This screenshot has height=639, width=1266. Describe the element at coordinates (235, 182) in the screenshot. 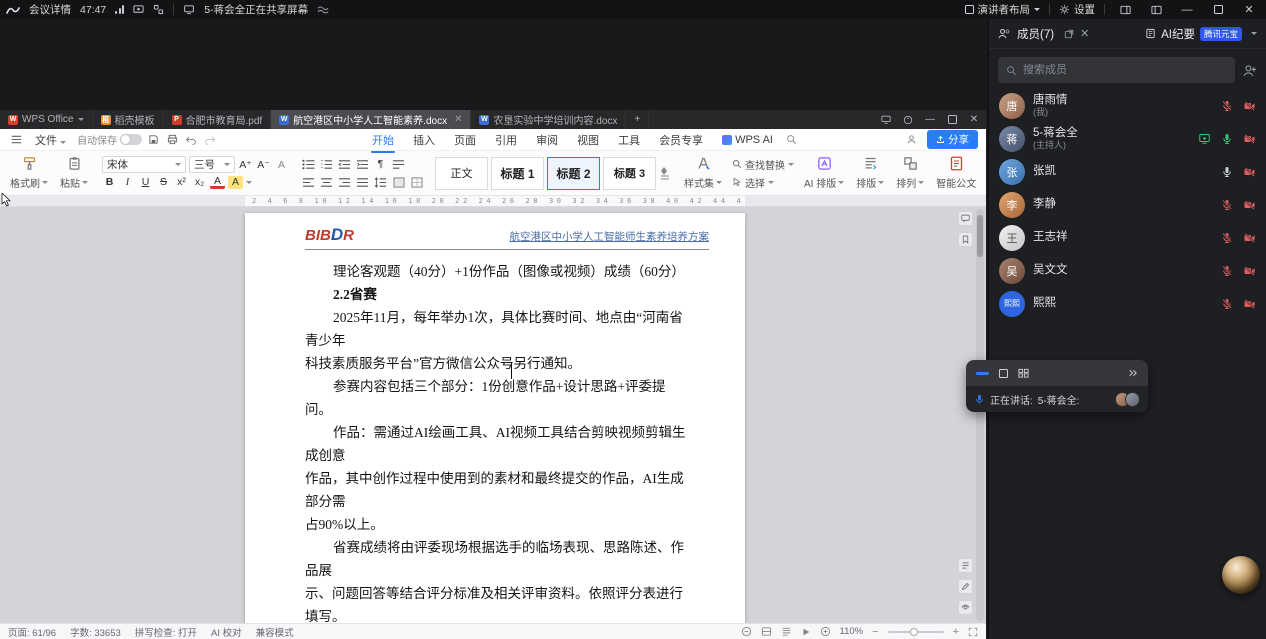

I see `highlight-button: A` at that location.